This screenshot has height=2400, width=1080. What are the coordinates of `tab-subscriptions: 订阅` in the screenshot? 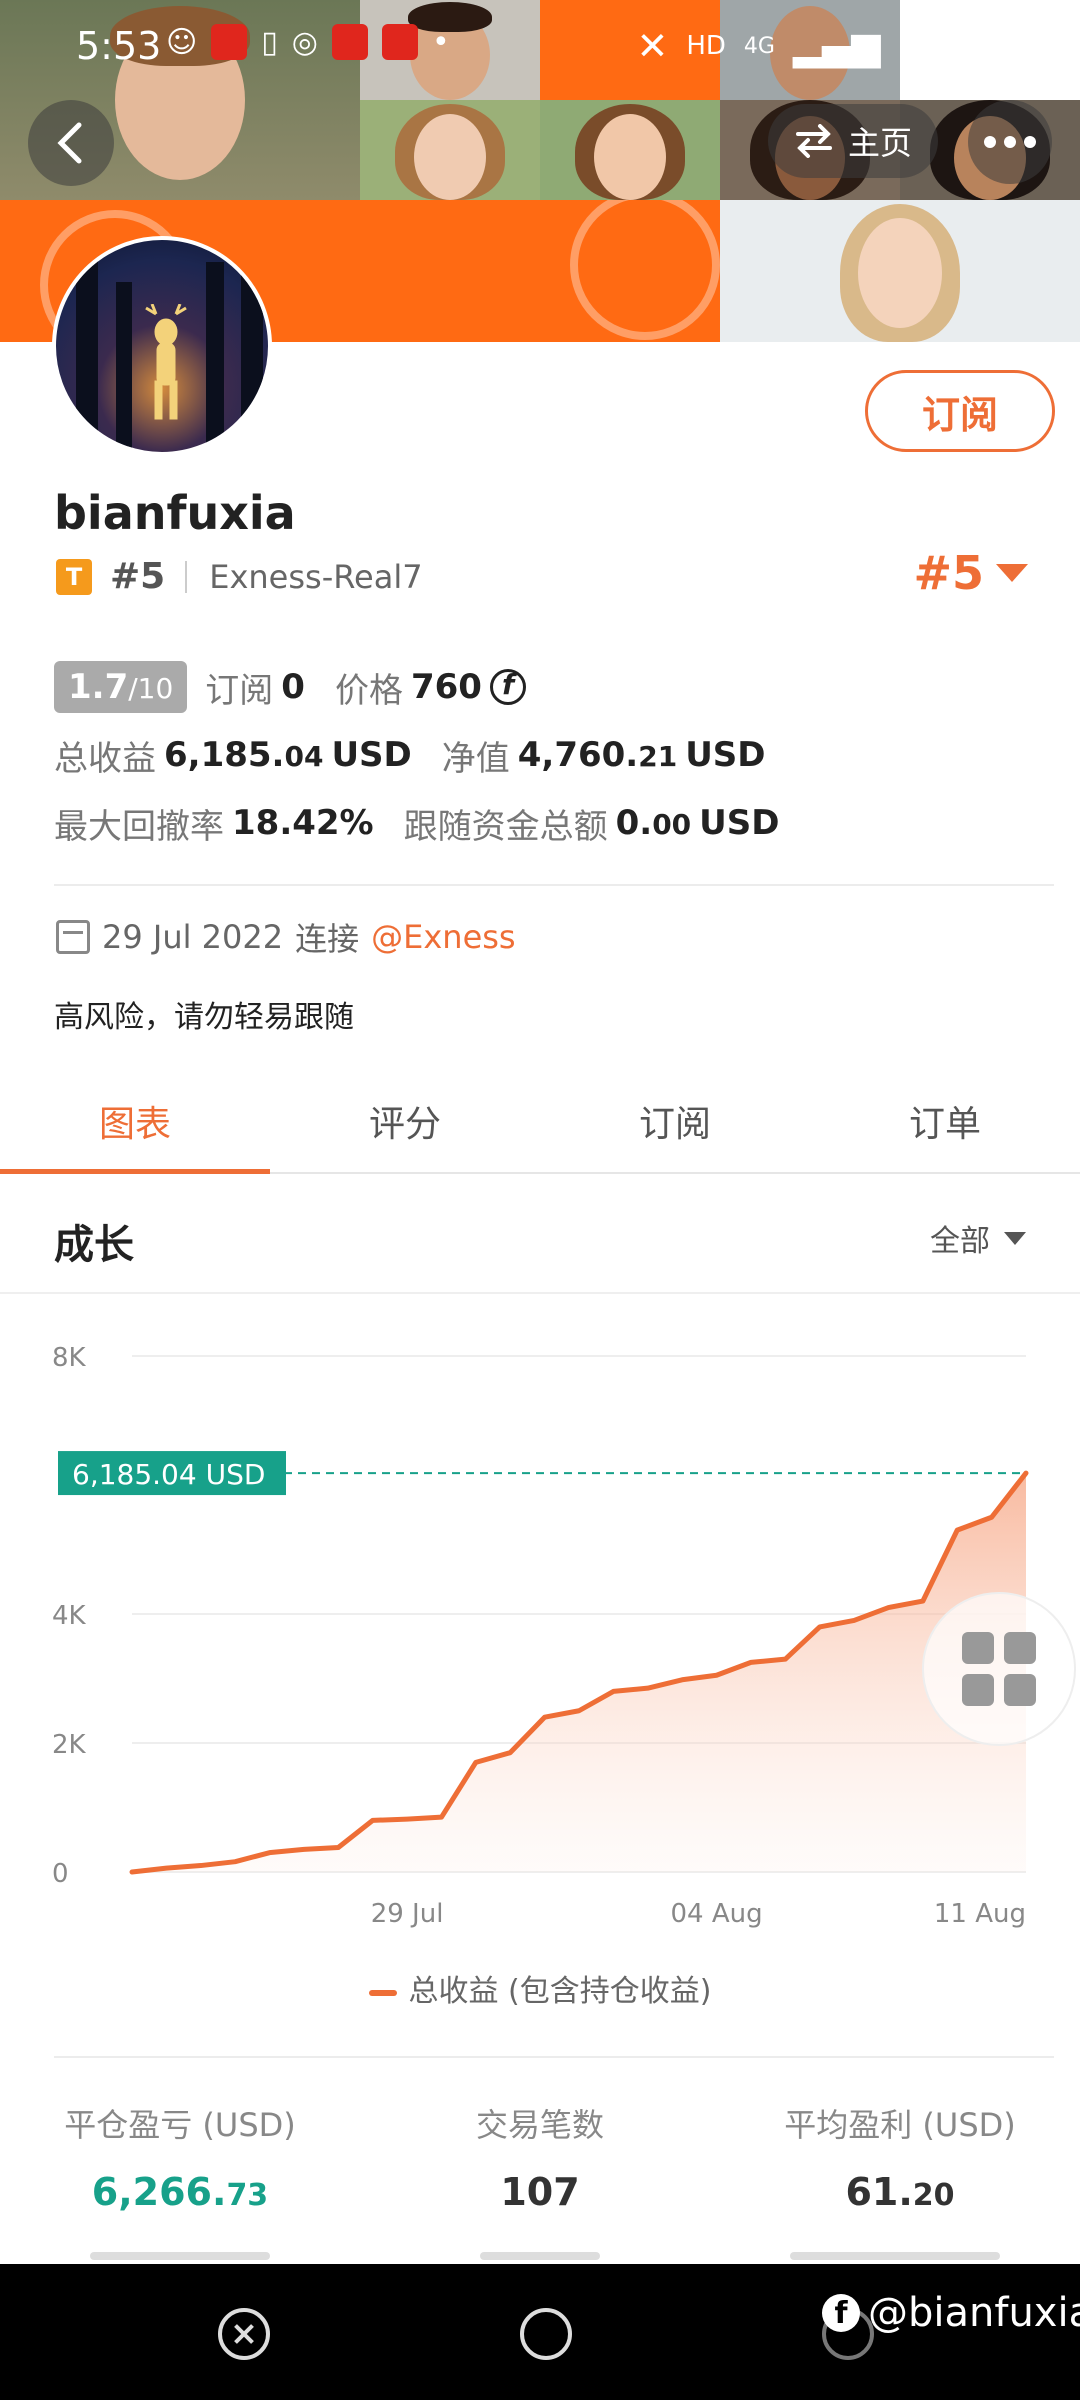 It's located at (675, 1121).